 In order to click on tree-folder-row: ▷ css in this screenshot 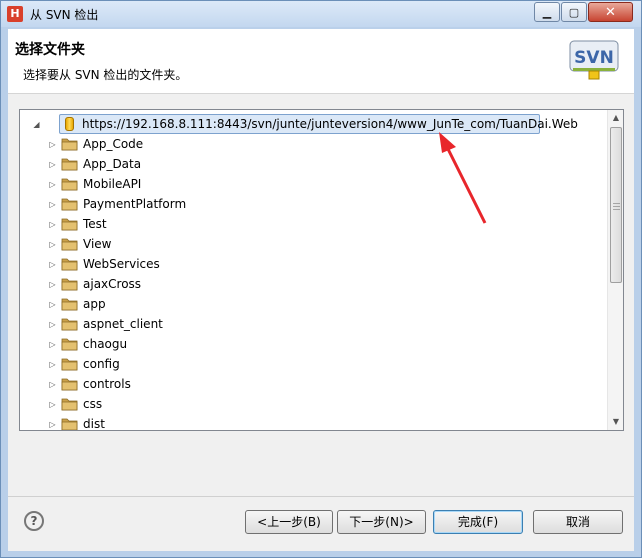, I will do `click(310, 404)`.